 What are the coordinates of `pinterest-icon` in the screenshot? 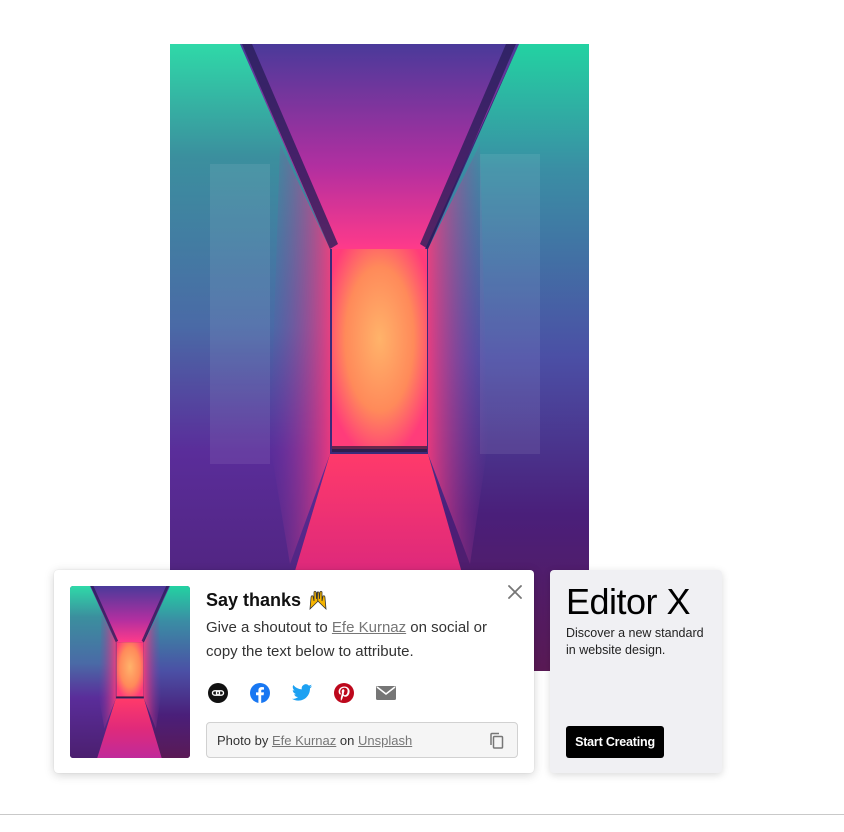 It's located at (344, 693).